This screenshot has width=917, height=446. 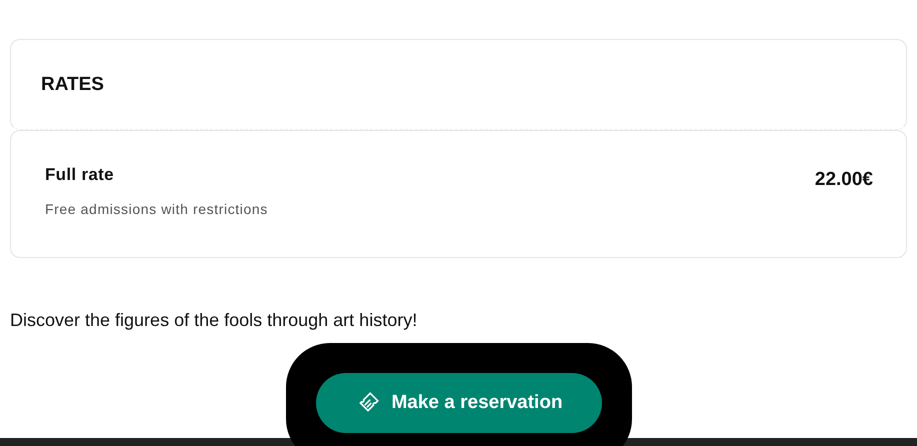 I want to click on rates-title: RATES, so click(x=72, y=85).